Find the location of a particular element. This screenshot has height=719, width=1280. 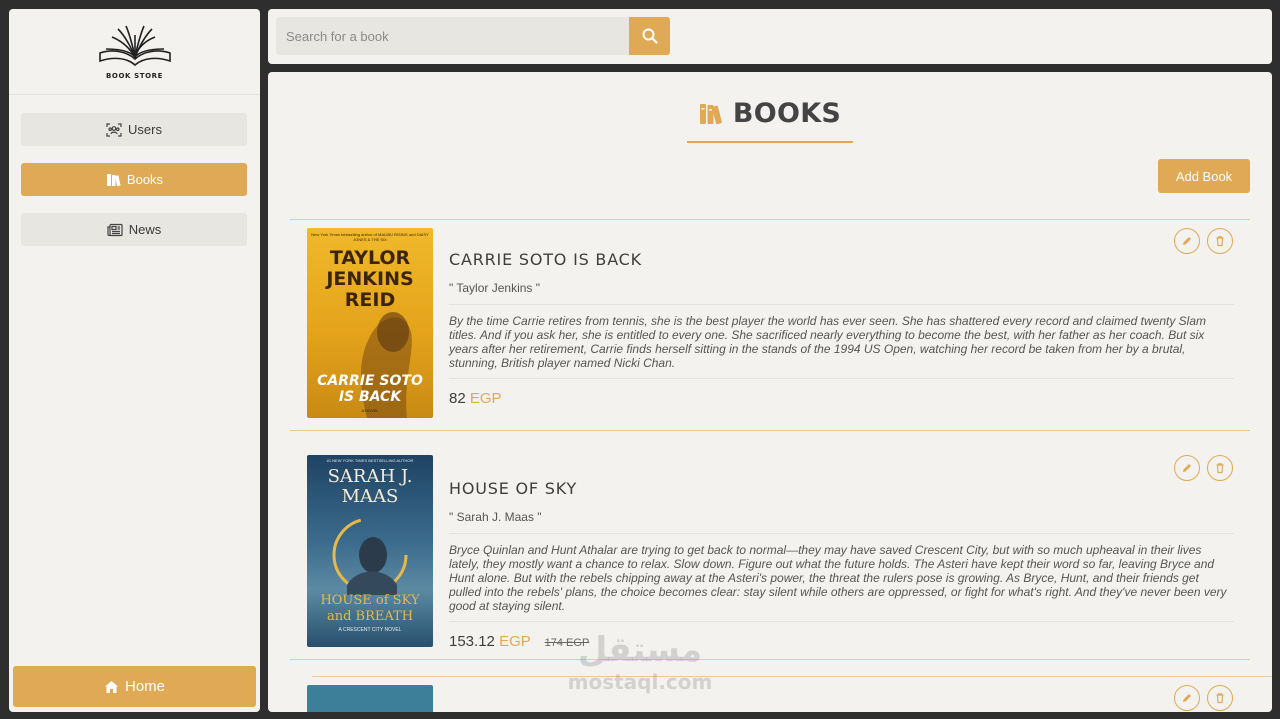

search-icon is located at coordinates (650, 36).